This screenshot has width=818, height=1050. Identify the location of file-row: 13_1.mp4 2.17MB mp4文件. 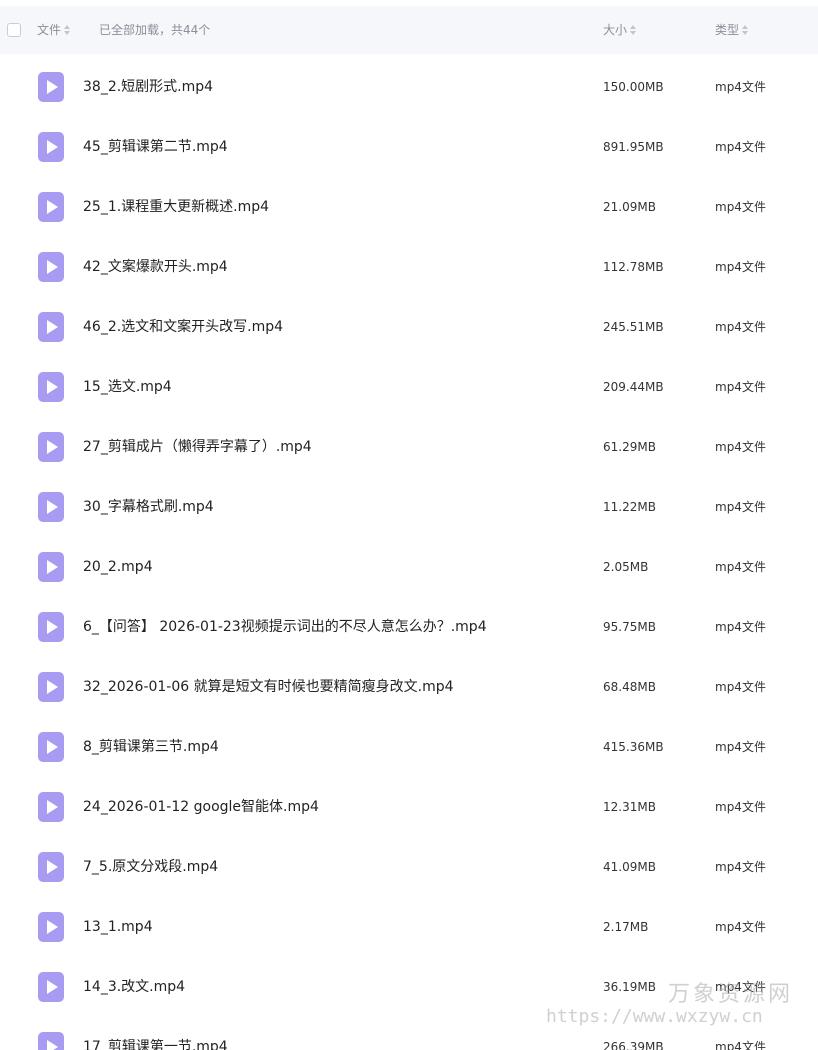
(409, 926).